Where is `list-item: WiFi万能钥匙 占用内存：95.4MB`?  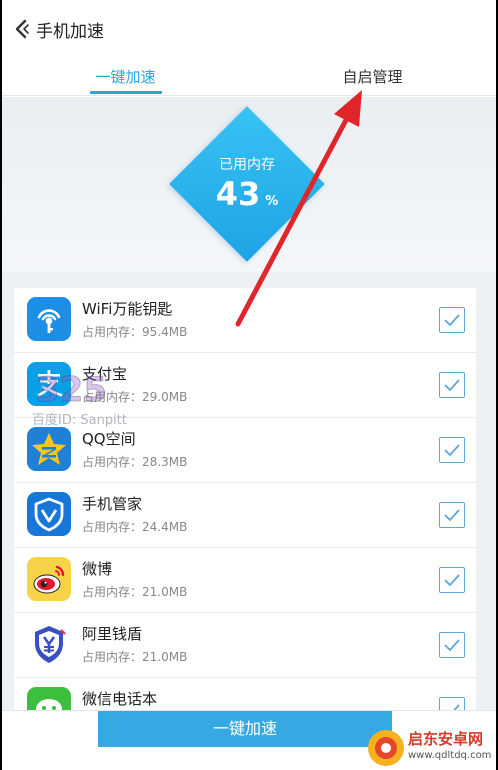
list-item: WiFi万能钥匙 占用内存：95.4MB is located at coordinates (245, 320).